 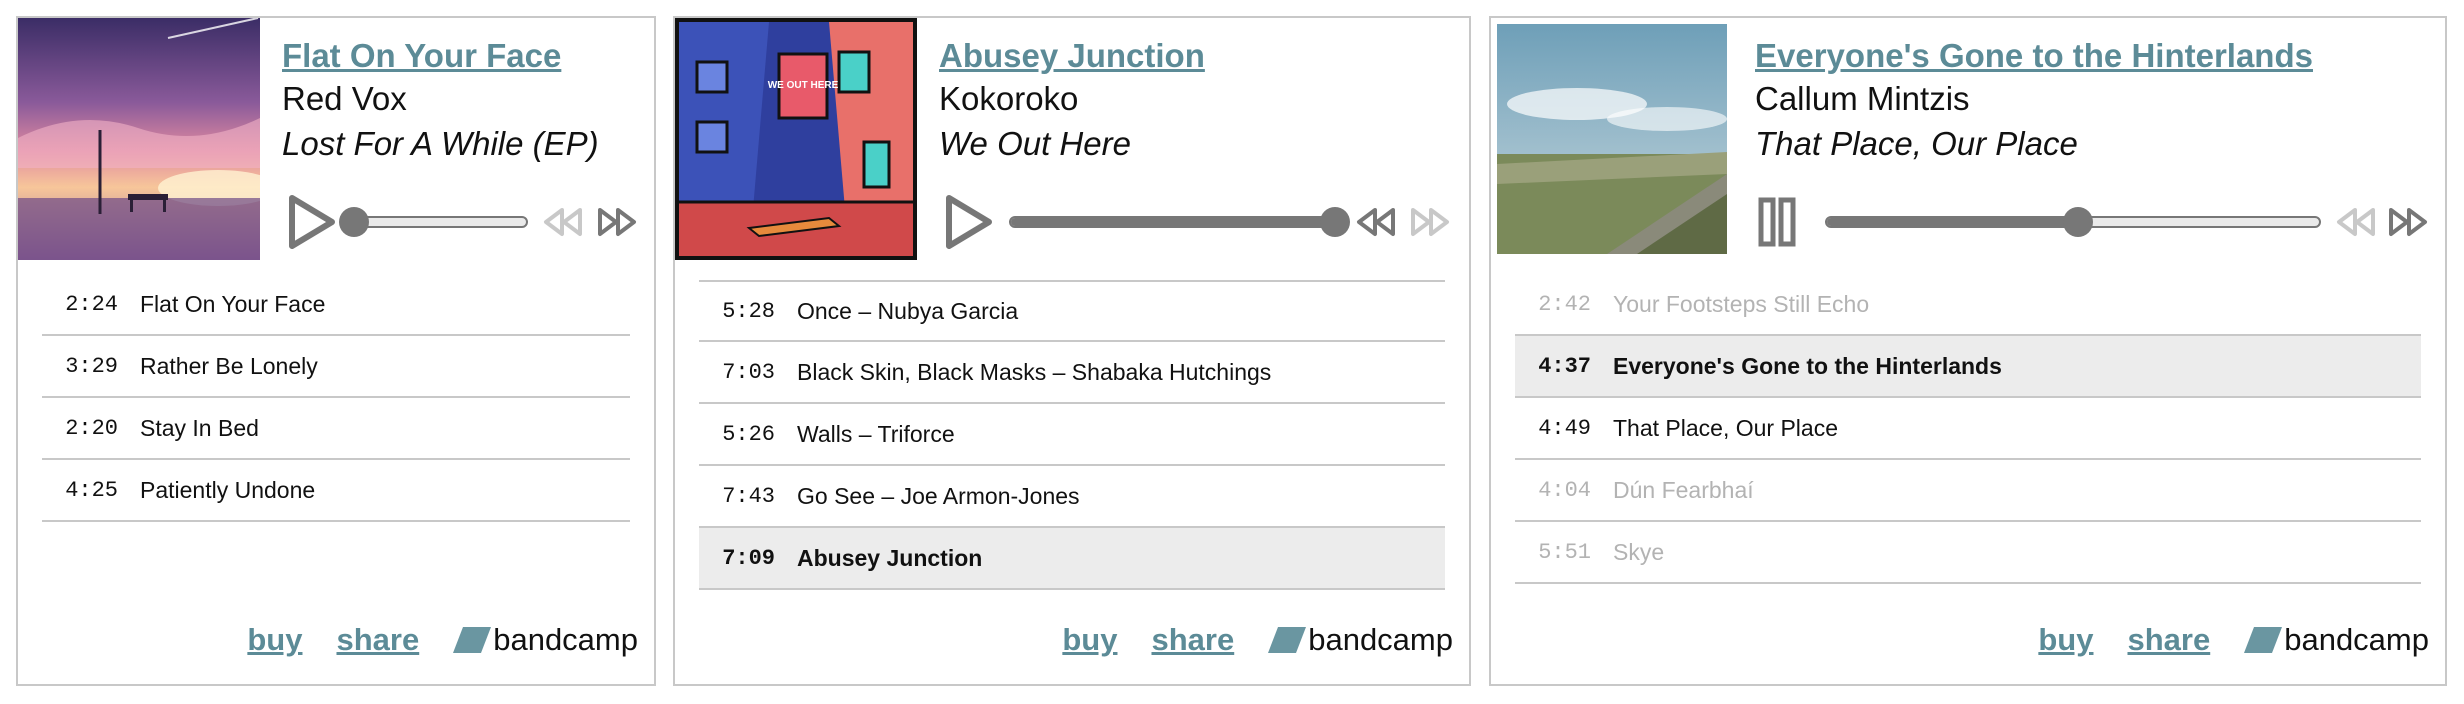 What do you see at coordinates (890, 557) in the screenshot?
I see `track-name: Abusey Junction` at bounding box center [890, 557].